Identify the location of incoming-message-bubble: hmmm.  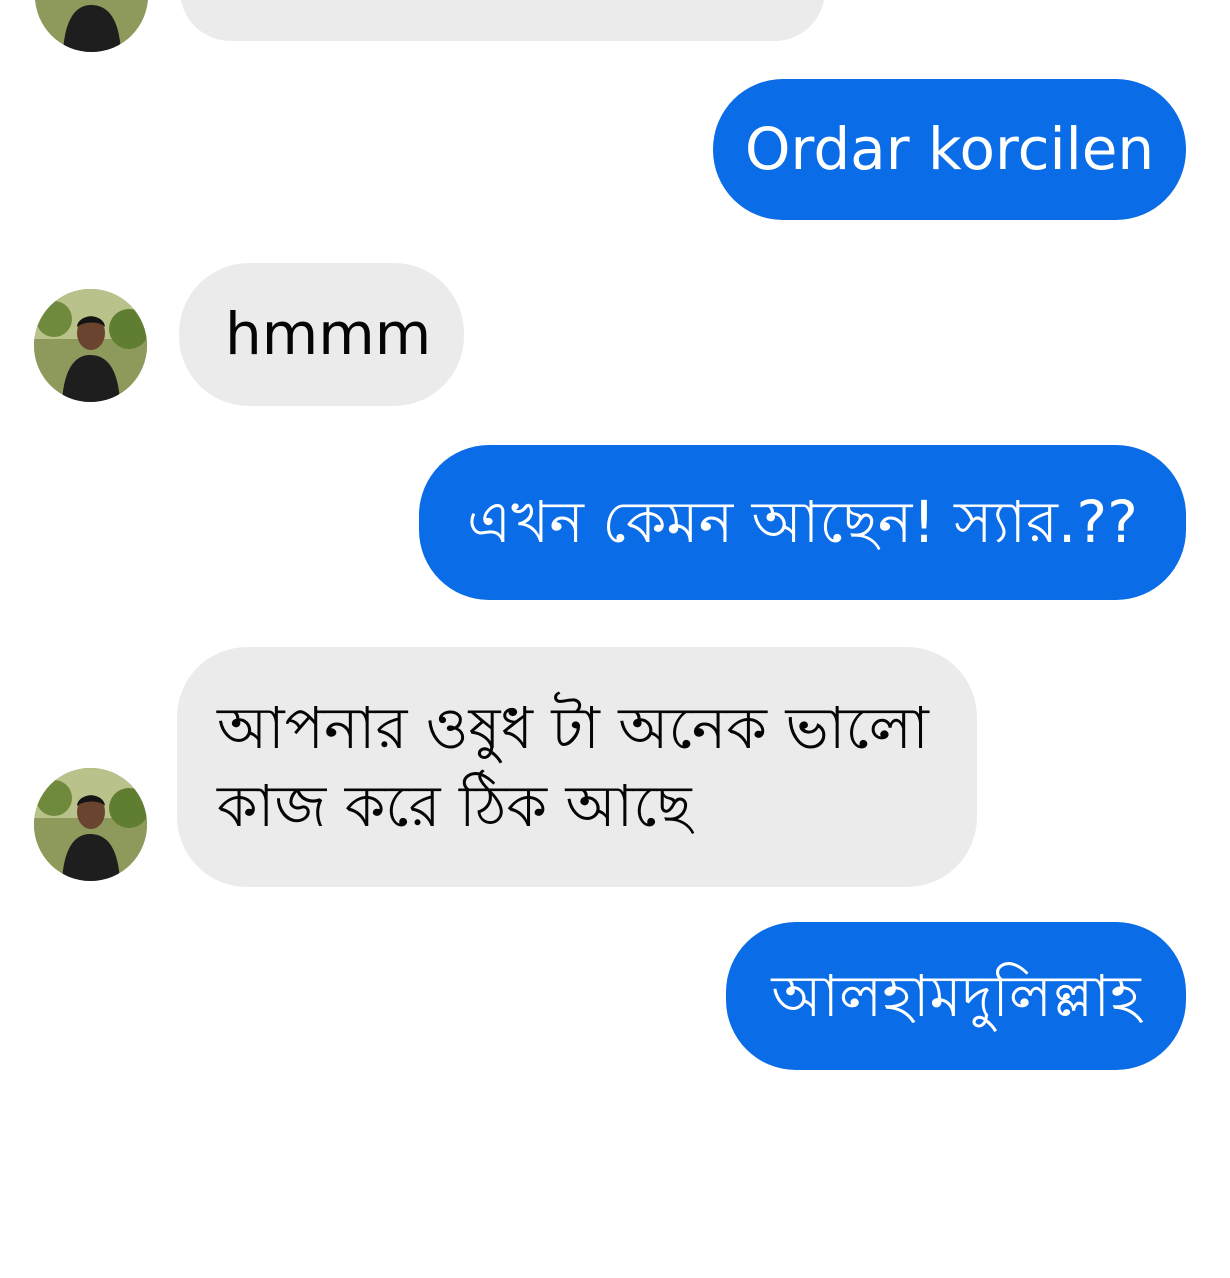
(321, 334).